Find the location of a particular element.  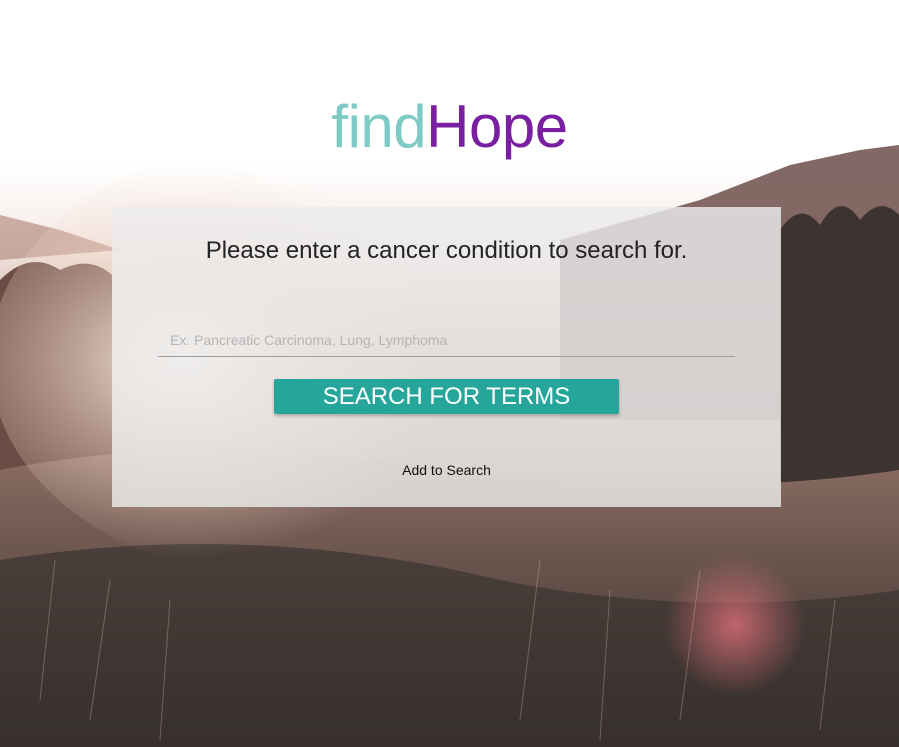

condition-search-input is located at coordinates (446, 340).